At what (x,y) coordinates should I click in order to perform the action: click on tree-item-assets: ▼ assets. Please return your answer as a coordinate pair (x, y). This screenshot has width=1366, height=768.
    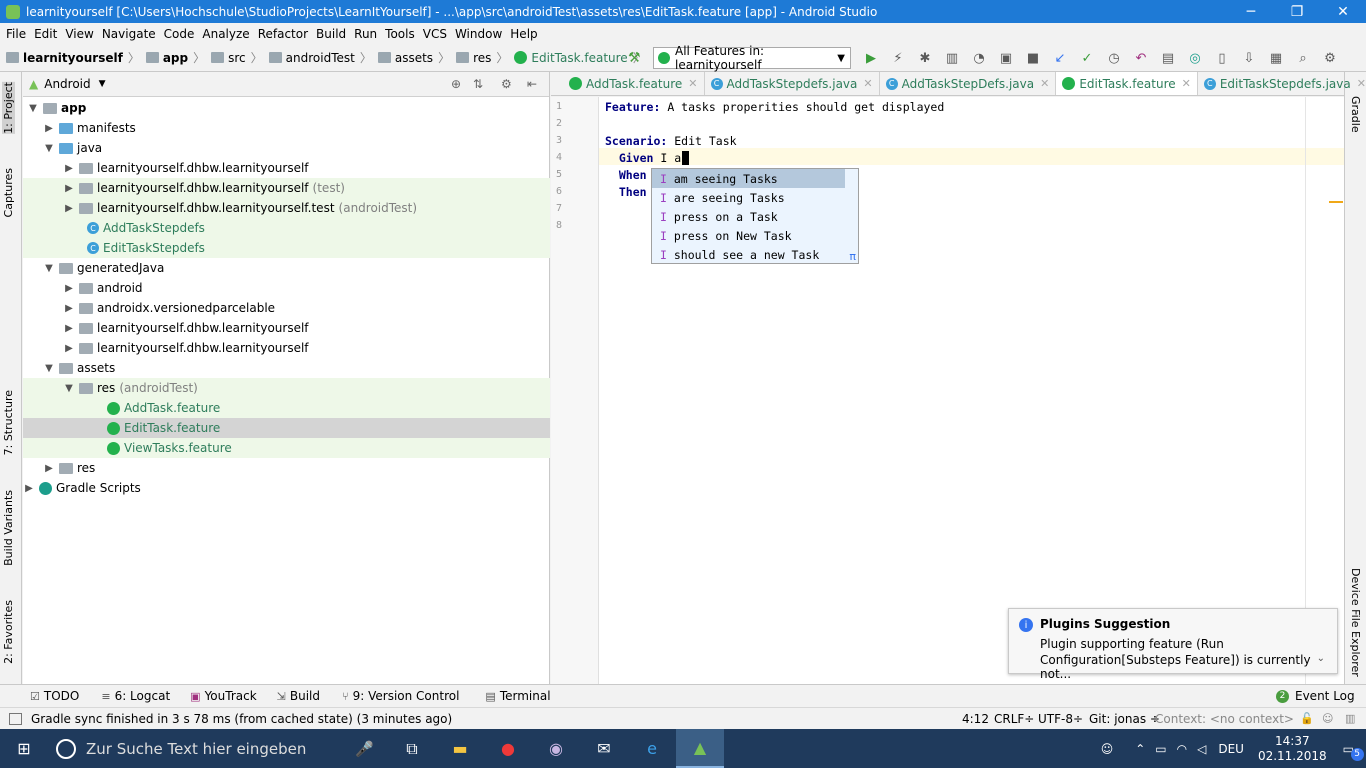
    Looking at the image, I should click on (286, 368).